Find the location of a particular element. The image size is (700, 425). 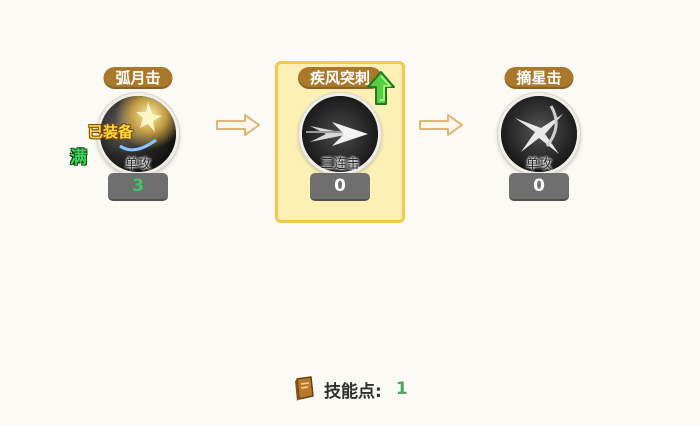

skill-node-crescent: 弧月击 已装备 满 单攻 3 is located at coordinates (134, 137).